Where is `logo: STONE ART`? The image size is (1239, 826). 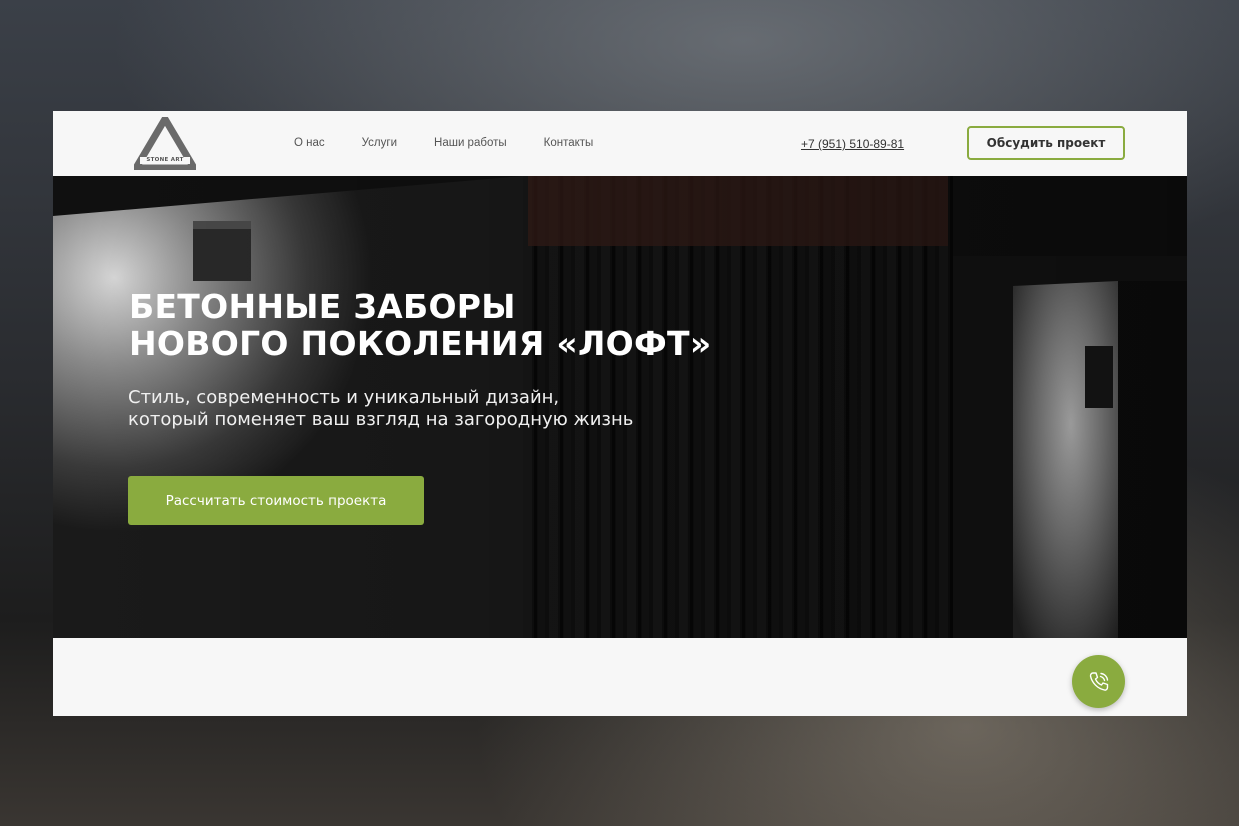
logo: STONE ART is located at coordinates (165, 143).